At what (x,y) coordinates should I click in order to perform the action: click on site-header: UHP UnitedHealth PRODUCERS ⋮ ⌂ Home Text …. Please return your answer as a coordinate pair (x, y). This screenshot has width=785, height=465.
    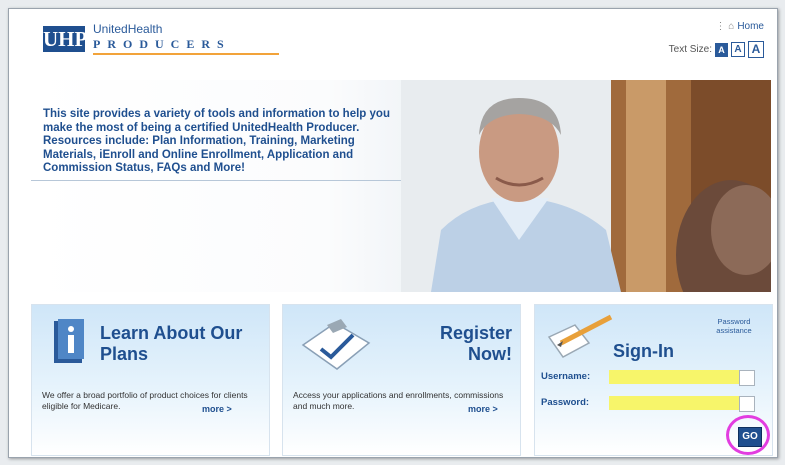
    Looking at the image, I should click on (393, 44).